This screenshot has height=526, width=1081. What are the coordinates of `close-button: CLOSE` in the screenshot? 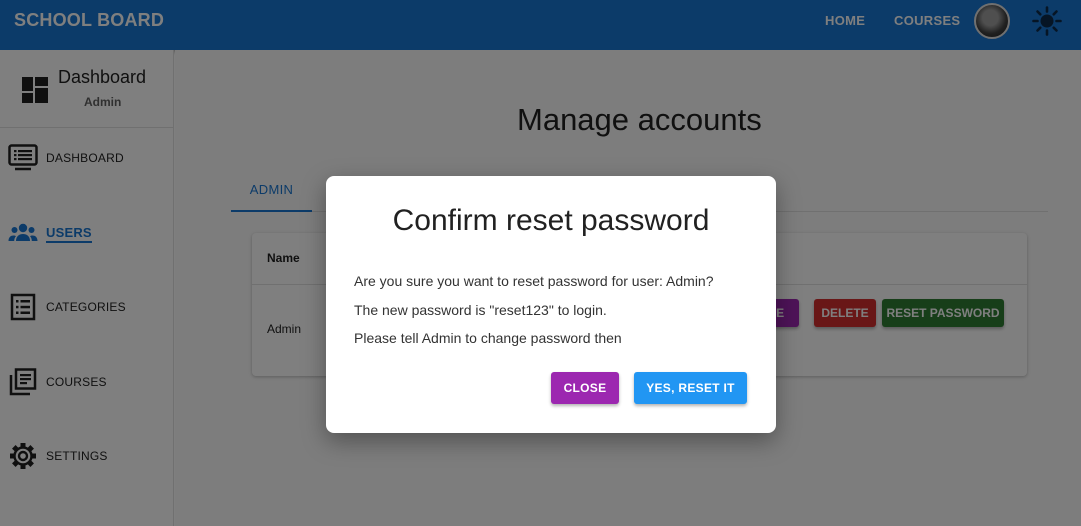 It's located at (585, 388).